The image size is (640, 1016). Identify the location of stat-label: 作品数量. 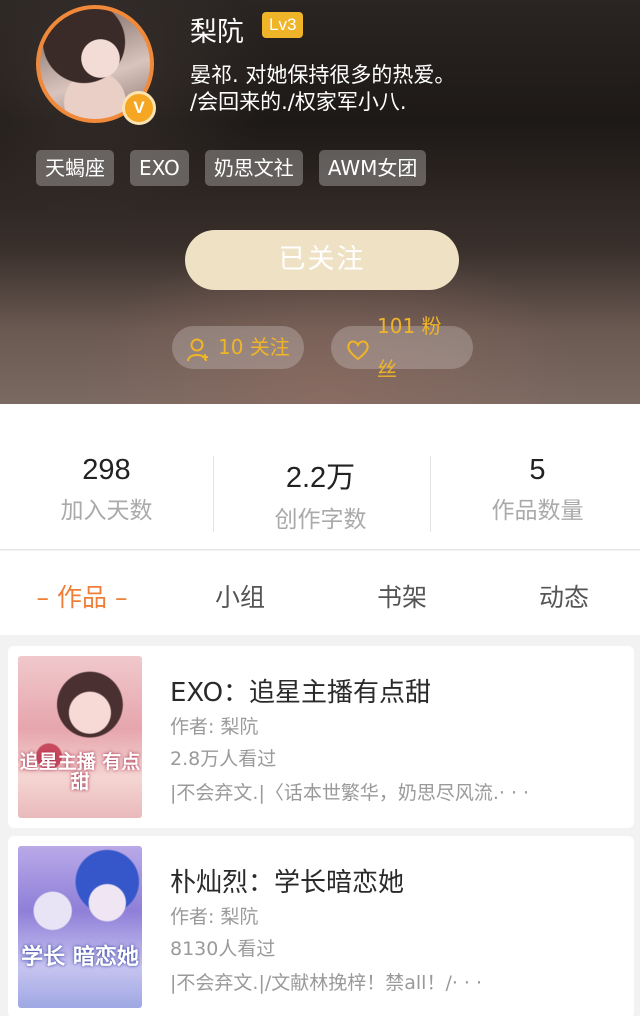
(537, 511).